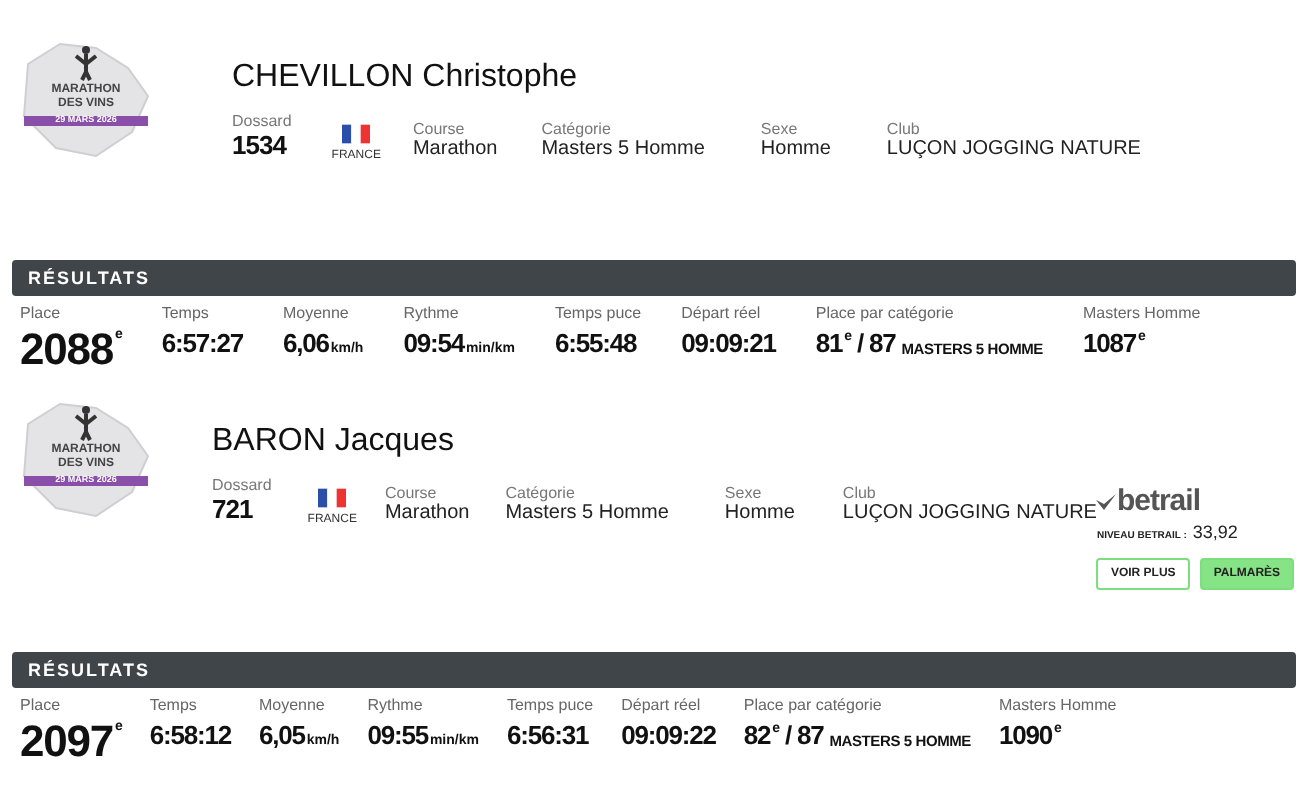 The width and height of the screenshot is (1312, 806). What do you see at coordinates (334, 442) in the screenshot?
I see `athlete-name: BARON Jacques` at bounding box center [334, 442].